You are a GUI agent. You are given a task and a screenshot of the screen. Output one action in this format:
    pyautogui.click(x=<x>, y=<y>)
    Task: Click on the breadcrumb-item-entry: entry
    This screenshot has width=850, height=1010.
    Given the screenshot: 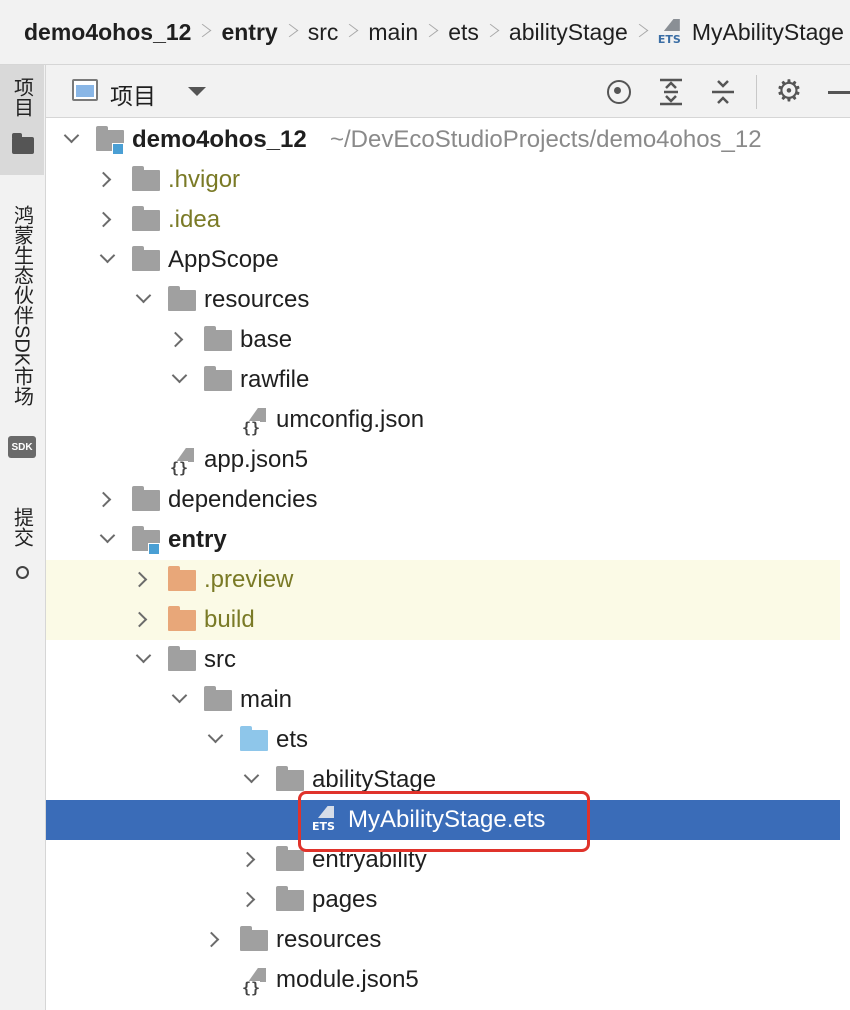 What is the action you would take?
    pyautogui.click(x=264, y=32)
    